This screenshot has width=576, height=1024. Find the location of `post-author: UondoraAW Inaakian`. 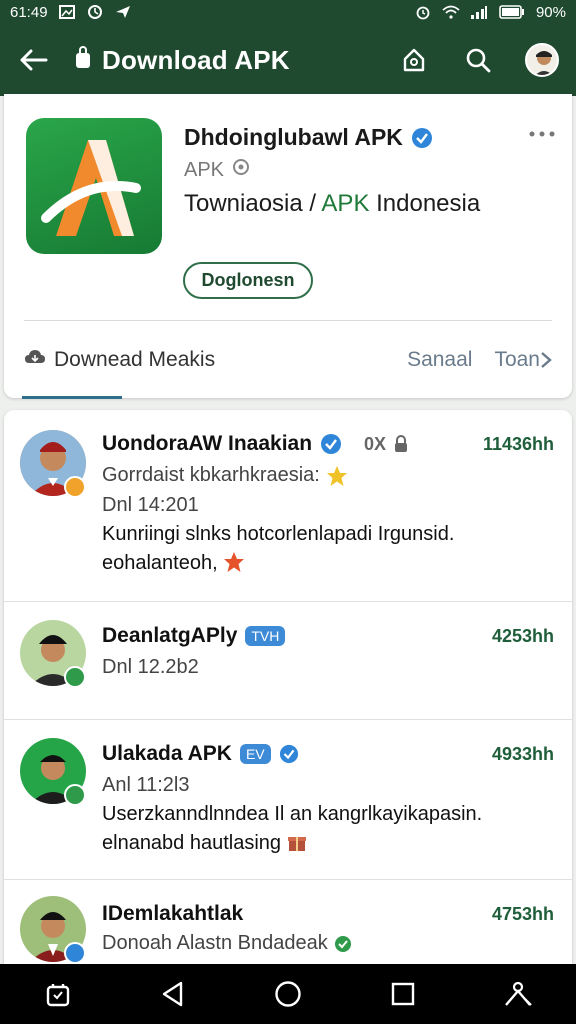

post-author: UondoraAW Inaakian is located at coordinates (207, 443).